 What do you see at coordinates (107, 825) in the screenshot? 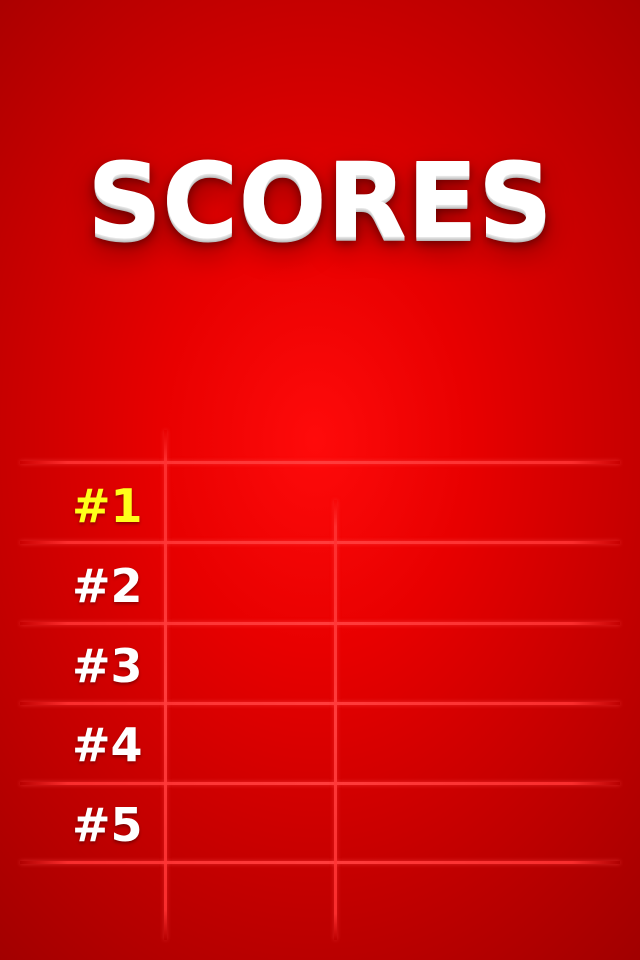
I see `rank-label-5: #5` at bounding box center [107, 825].